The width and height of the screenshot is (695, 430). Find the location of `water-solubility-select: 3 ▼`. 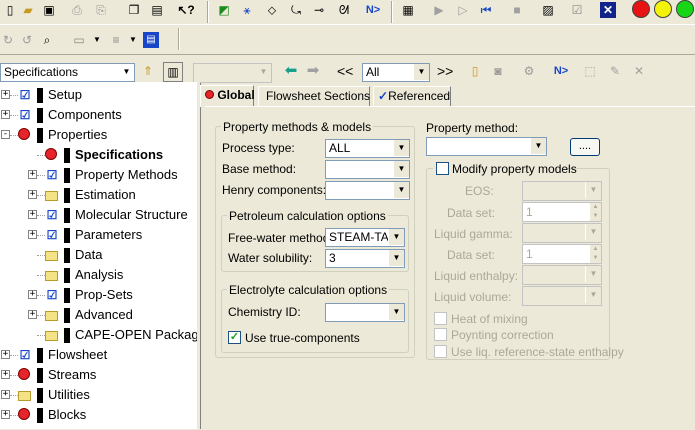

water-solubility-select: 3 ▼ is located at coordinates (365, 258).